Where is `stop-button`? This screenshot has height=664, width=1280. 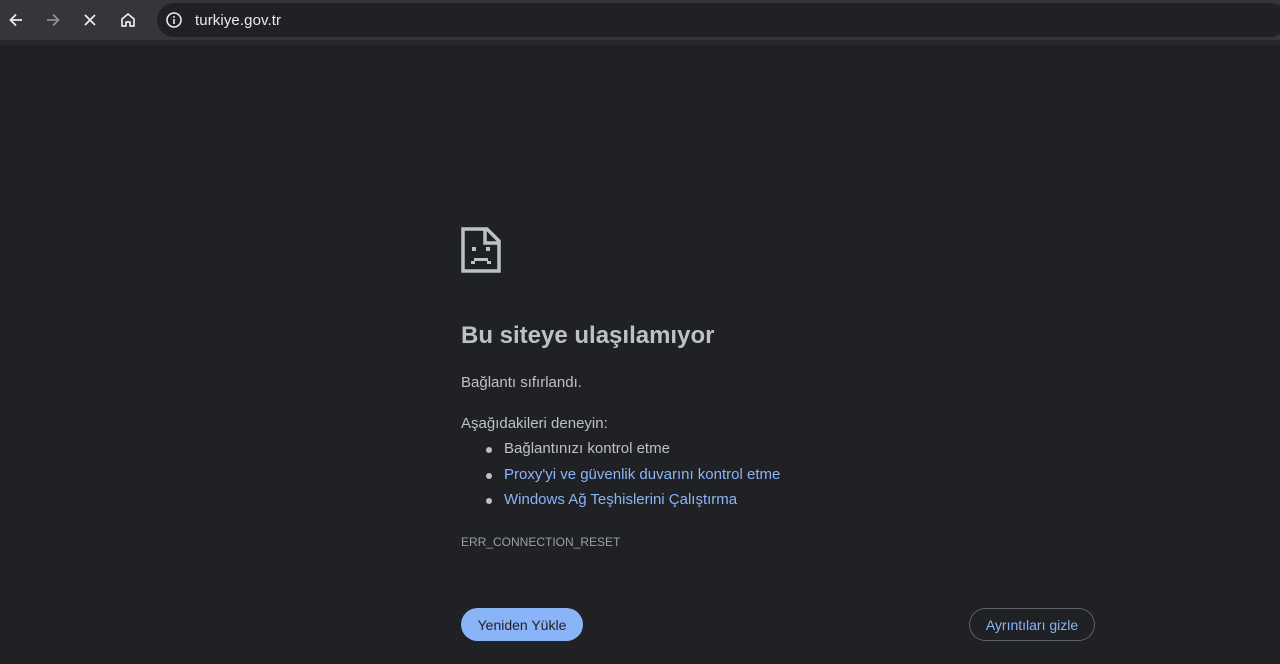 stop-button is located at coordinates (90, 20).